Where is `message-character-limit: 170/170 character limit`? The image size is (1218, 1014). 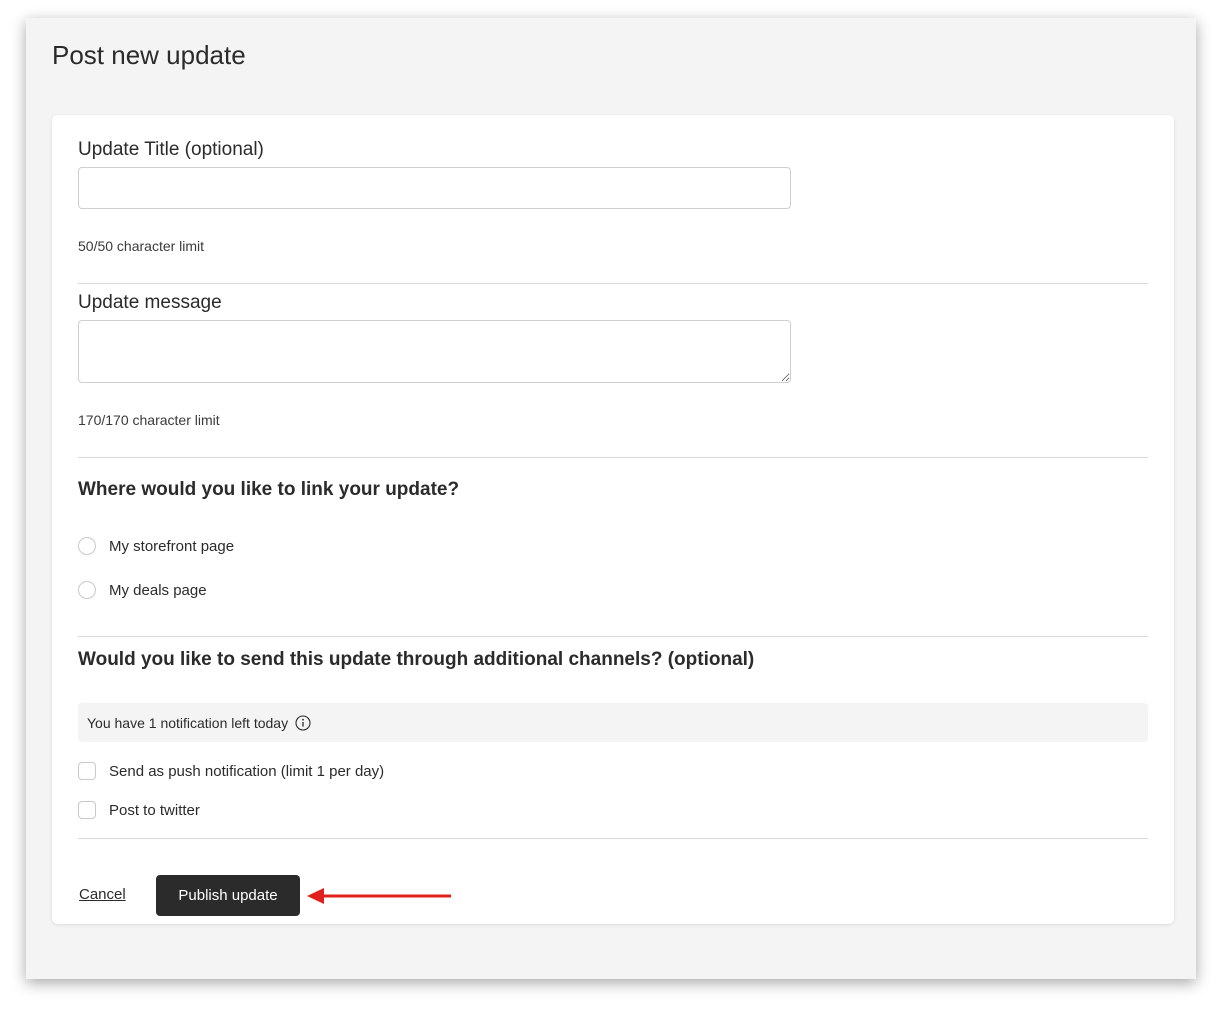
message-character-limit: 170/170 character limit is located at coordinates (149, 420).